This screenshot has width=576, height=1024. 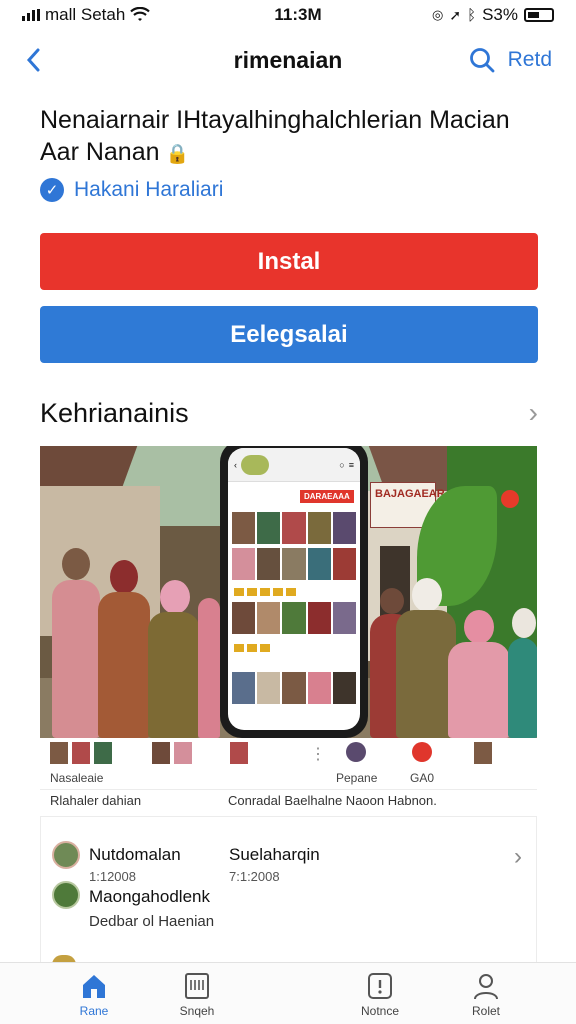 I want to click on phone-screen: ‹ ○ ≡ DARAEAAA, so click(x=294, y=589).